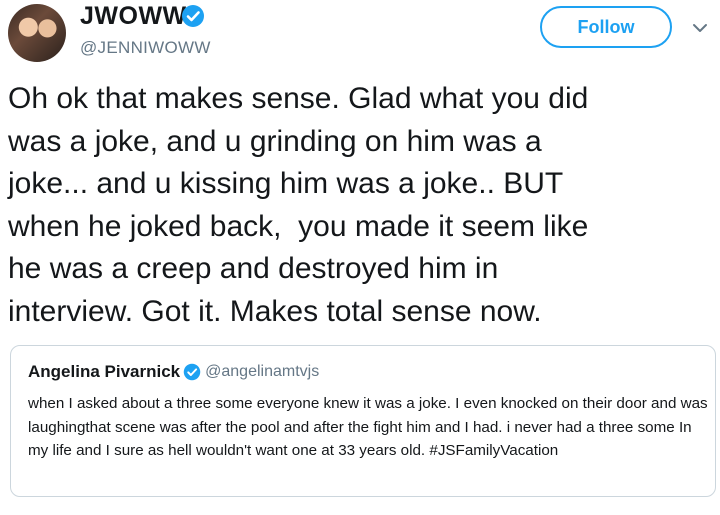  Describe the element at coordinates (700, 28) in the screenshot. I see `chevron-down-icon` at that location.